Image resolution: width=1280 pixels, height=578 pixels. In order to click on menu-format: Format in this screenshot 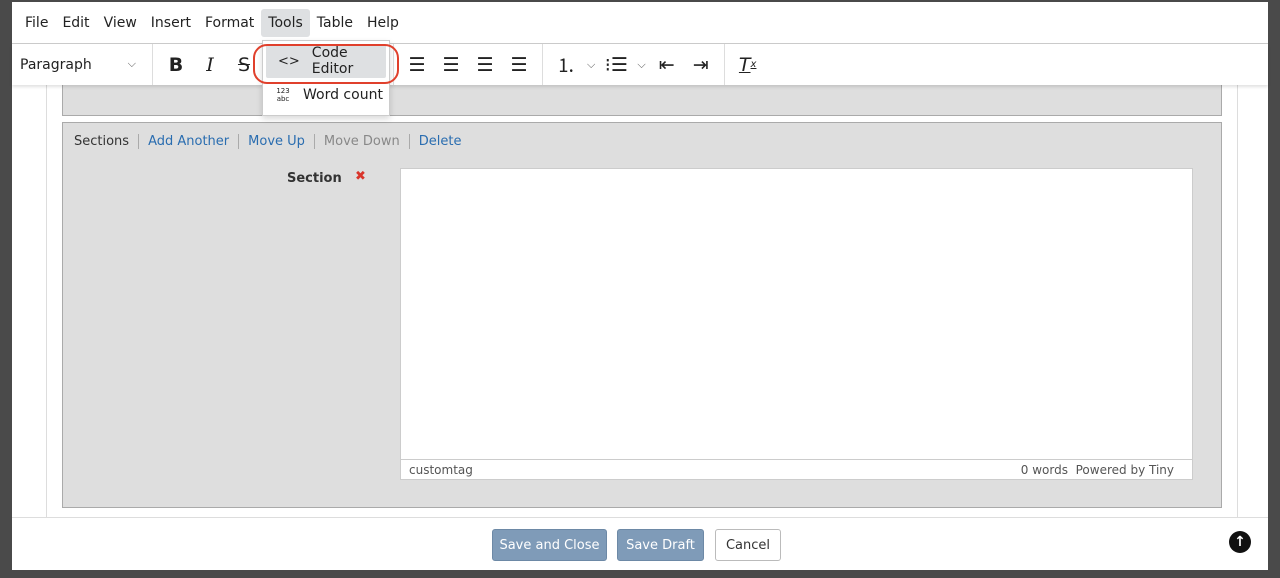, I will do `click(229, 23)`.